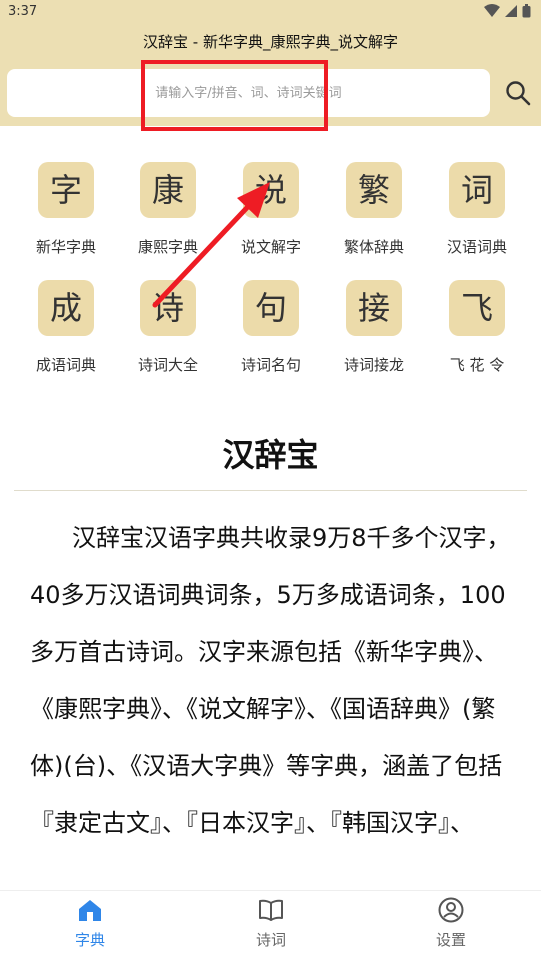 The image size is (541, 962). I want to click on dict-label: 繁体辞典, so click(373, 247).